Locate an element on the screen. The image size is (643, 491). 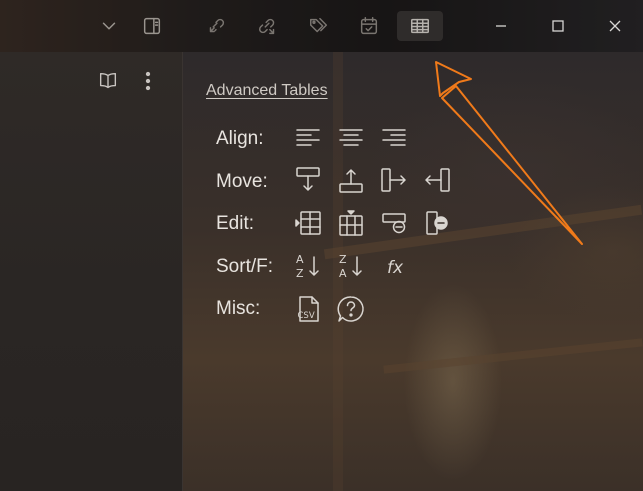
close-button is located at coordinates (614, 26).